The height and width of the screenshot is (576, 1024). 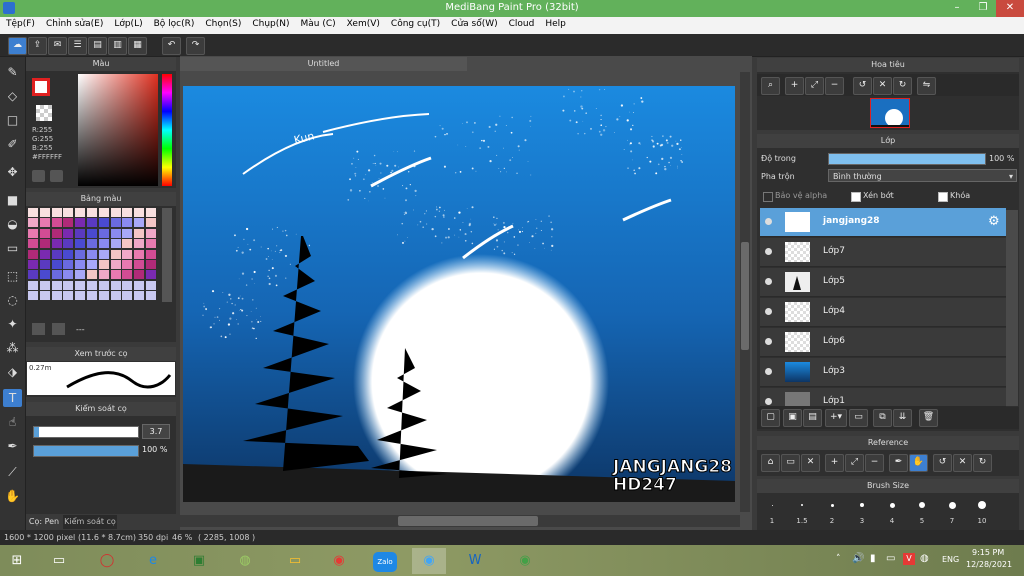 I want to click on menu-layer: Lớp(L), so click(x=127, y=23).